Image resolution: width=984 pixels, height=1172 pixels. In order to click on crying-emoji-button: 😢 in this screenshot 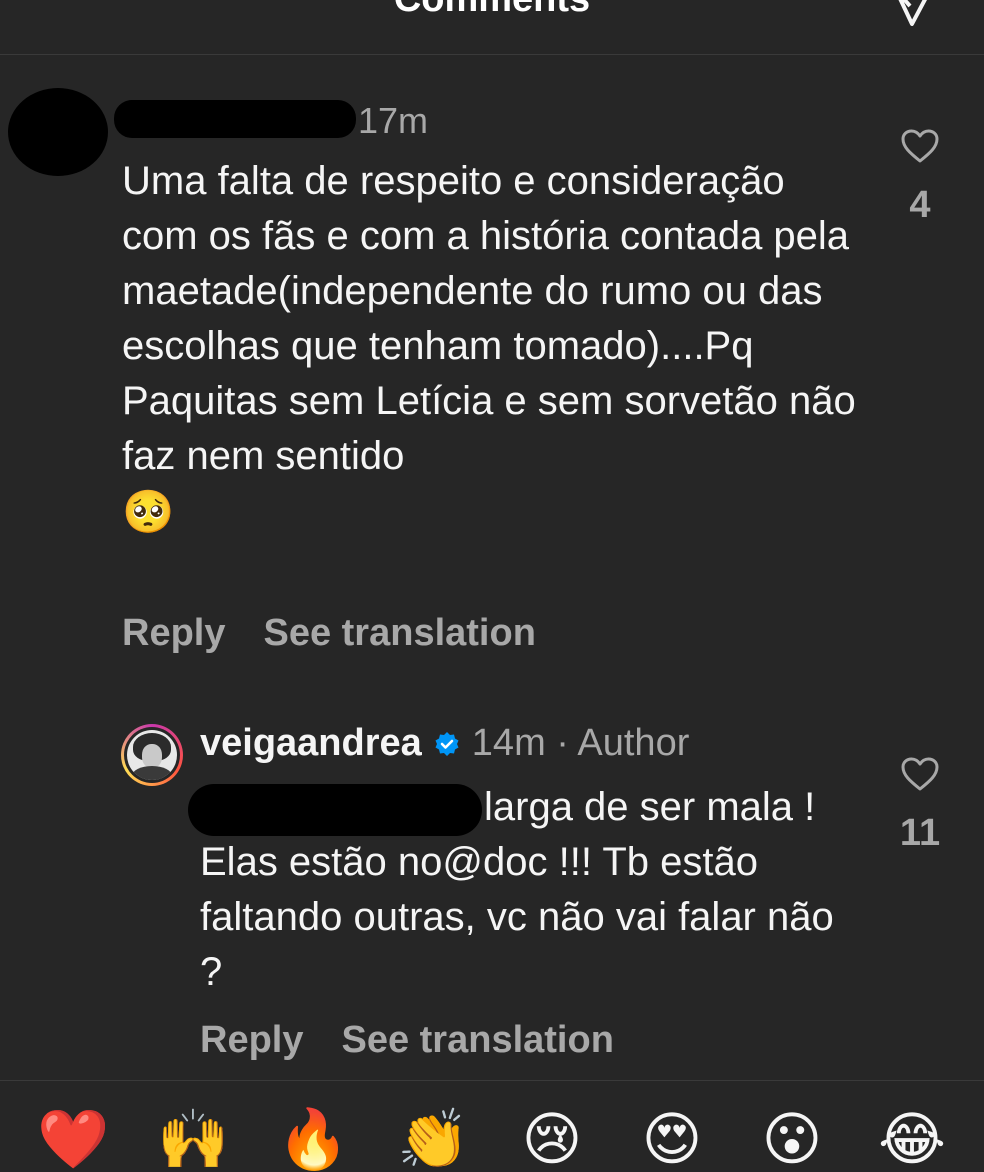, I will do `click(552, 1140)`.